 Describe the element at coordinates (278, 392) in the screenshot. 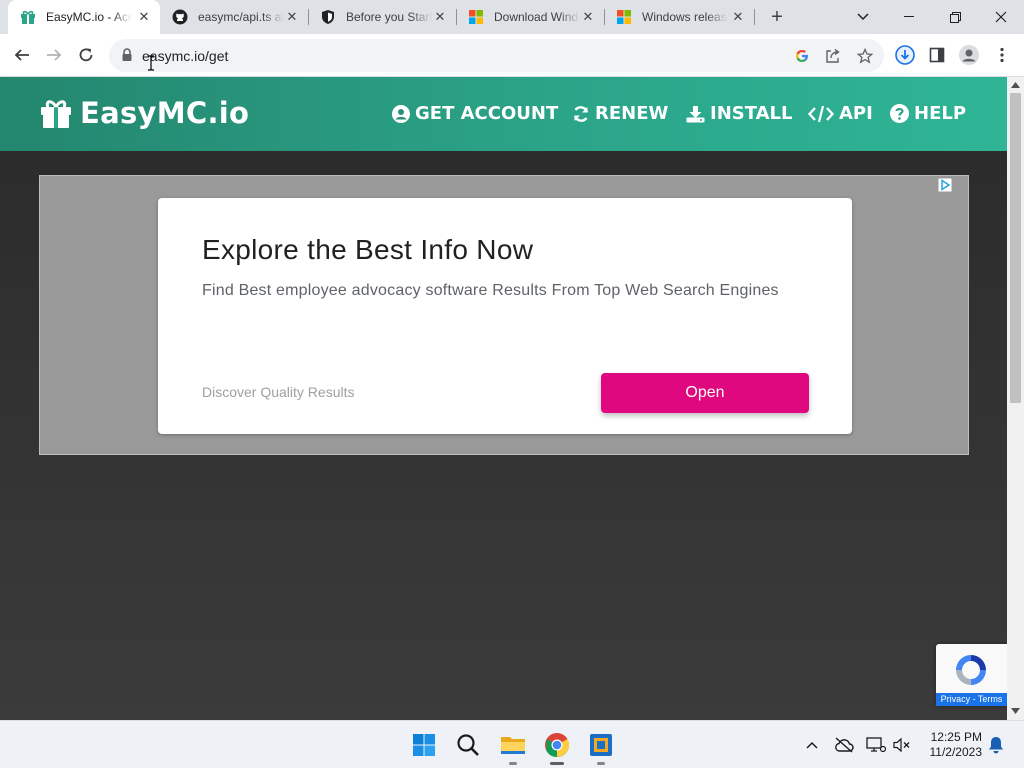

I see `ad-footer: Discover Quality Results` at that location.